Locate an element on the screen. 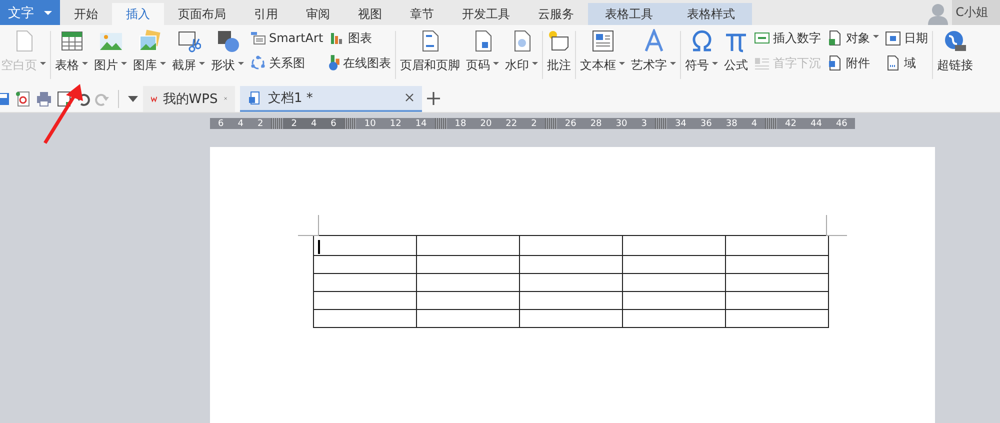  document-tab: 文档1 * is located at coordinates (331, 99).